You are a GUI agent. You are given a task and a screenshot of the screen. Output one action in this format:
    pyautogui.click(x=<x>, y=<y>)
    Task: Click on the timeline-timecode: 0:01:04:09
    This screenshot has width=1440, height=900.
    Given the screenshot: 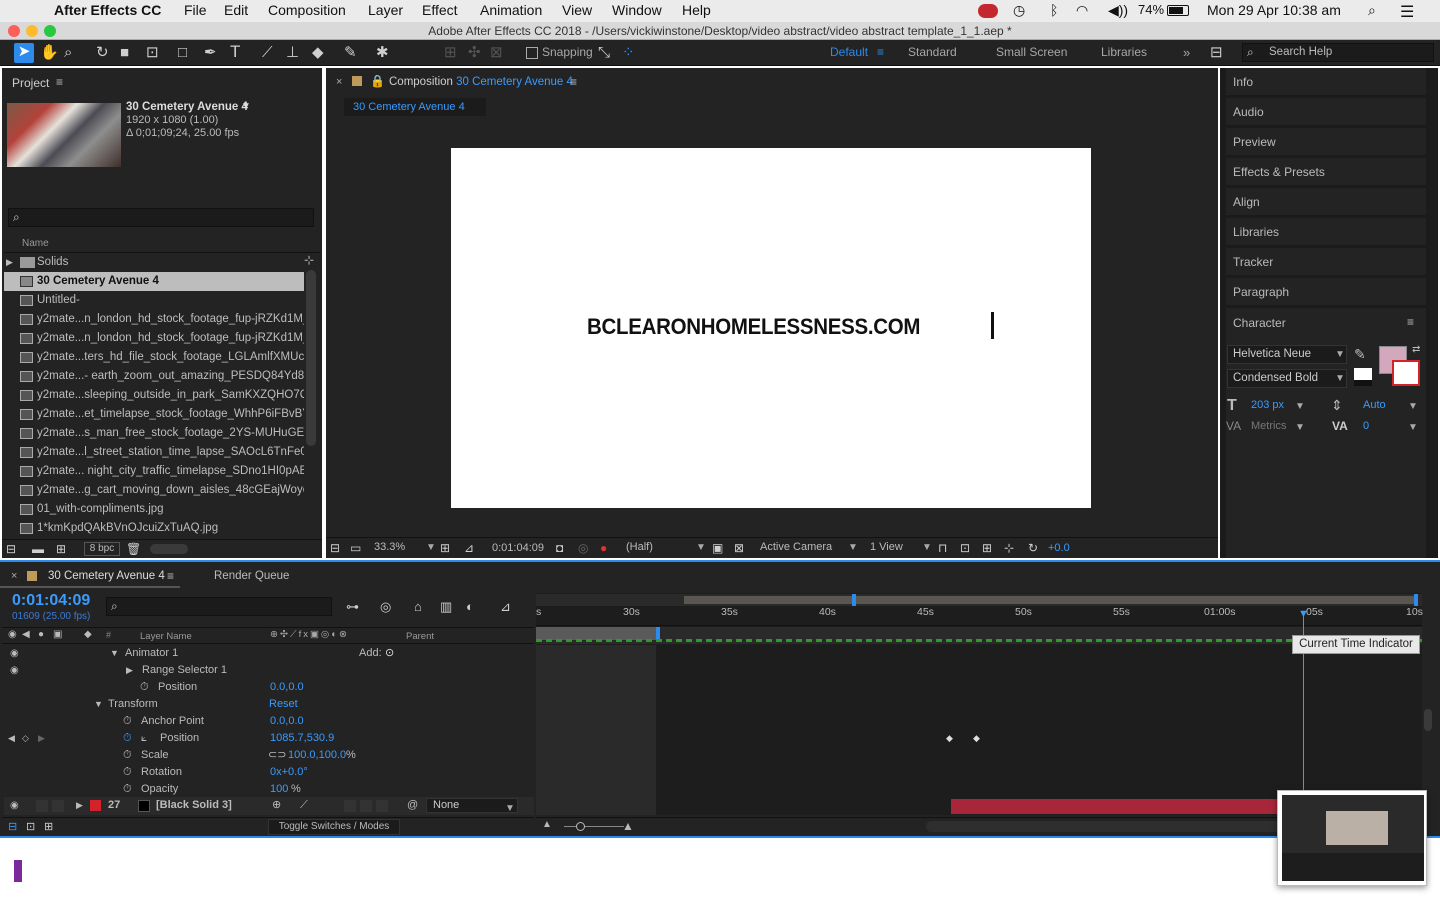 What is the action you would take?
    pyautogui.click(x=51, y=601)
    